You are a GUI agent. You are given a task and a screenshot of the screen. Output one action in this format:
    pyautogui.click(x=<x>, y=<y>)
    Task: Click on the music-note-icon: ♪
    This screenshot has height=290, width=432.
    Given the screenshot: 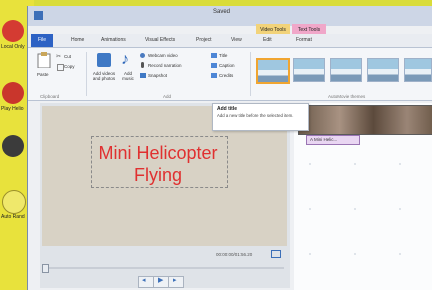 What is the action you would take?
    pyautogui.click(x=125, y=59)
    